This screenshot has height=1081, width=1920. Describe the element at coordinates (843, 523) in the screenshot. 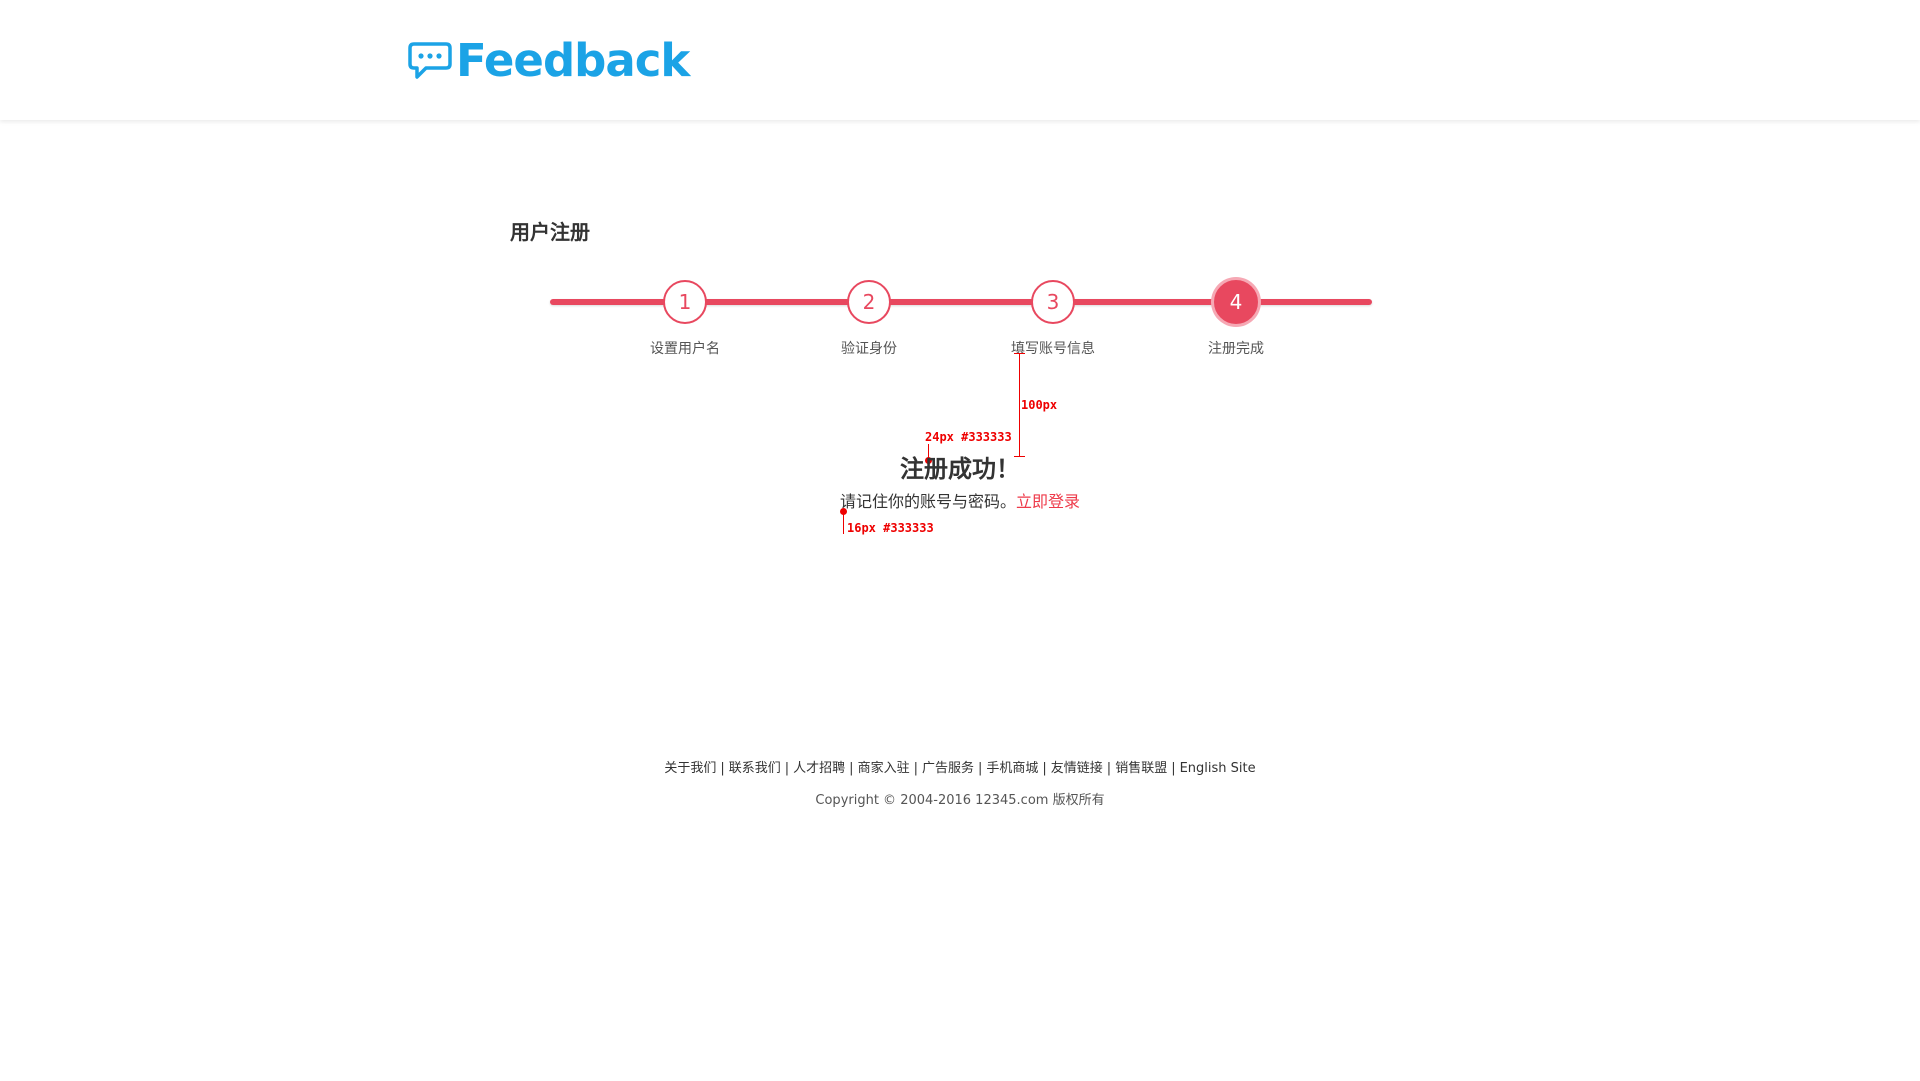

I see `annotation-tip-marker-line` at that location.